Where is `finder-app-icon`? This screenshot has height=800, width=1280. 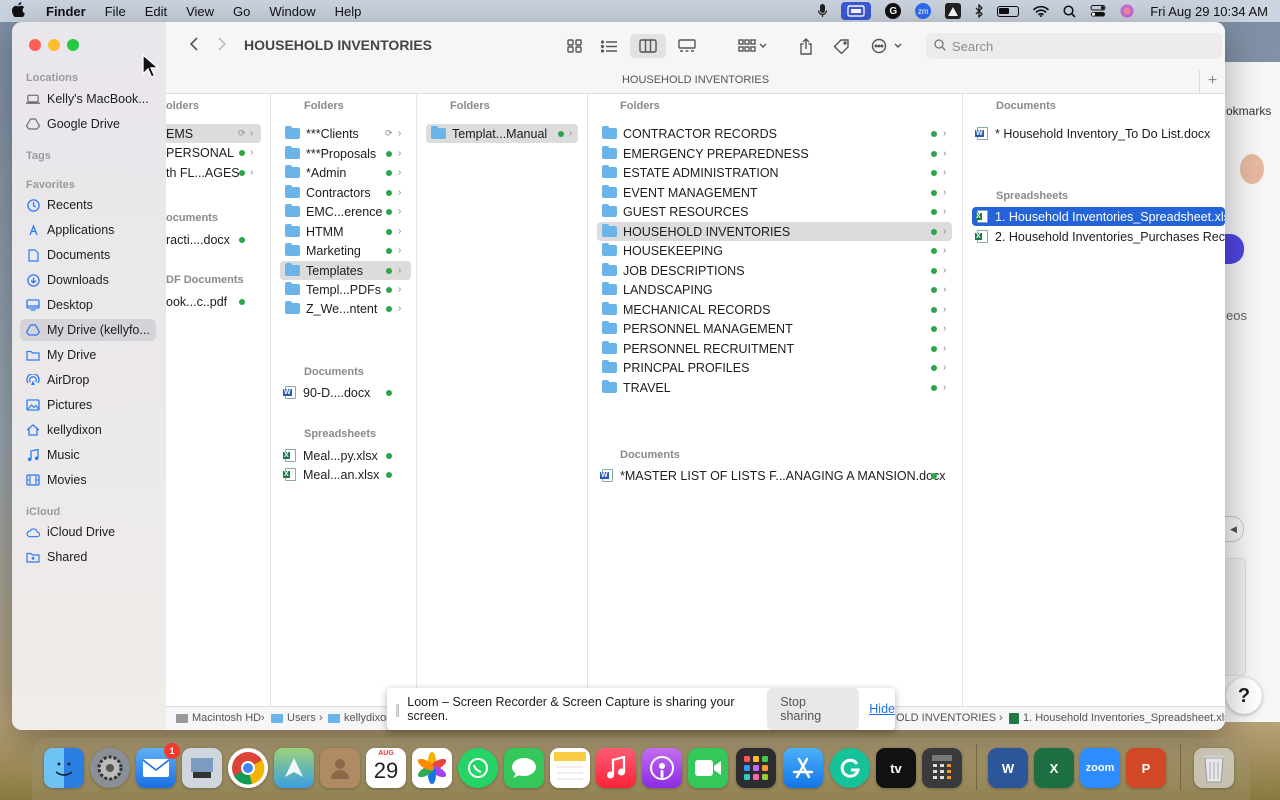 finder-app-icon is located at coordinates (64, 768).